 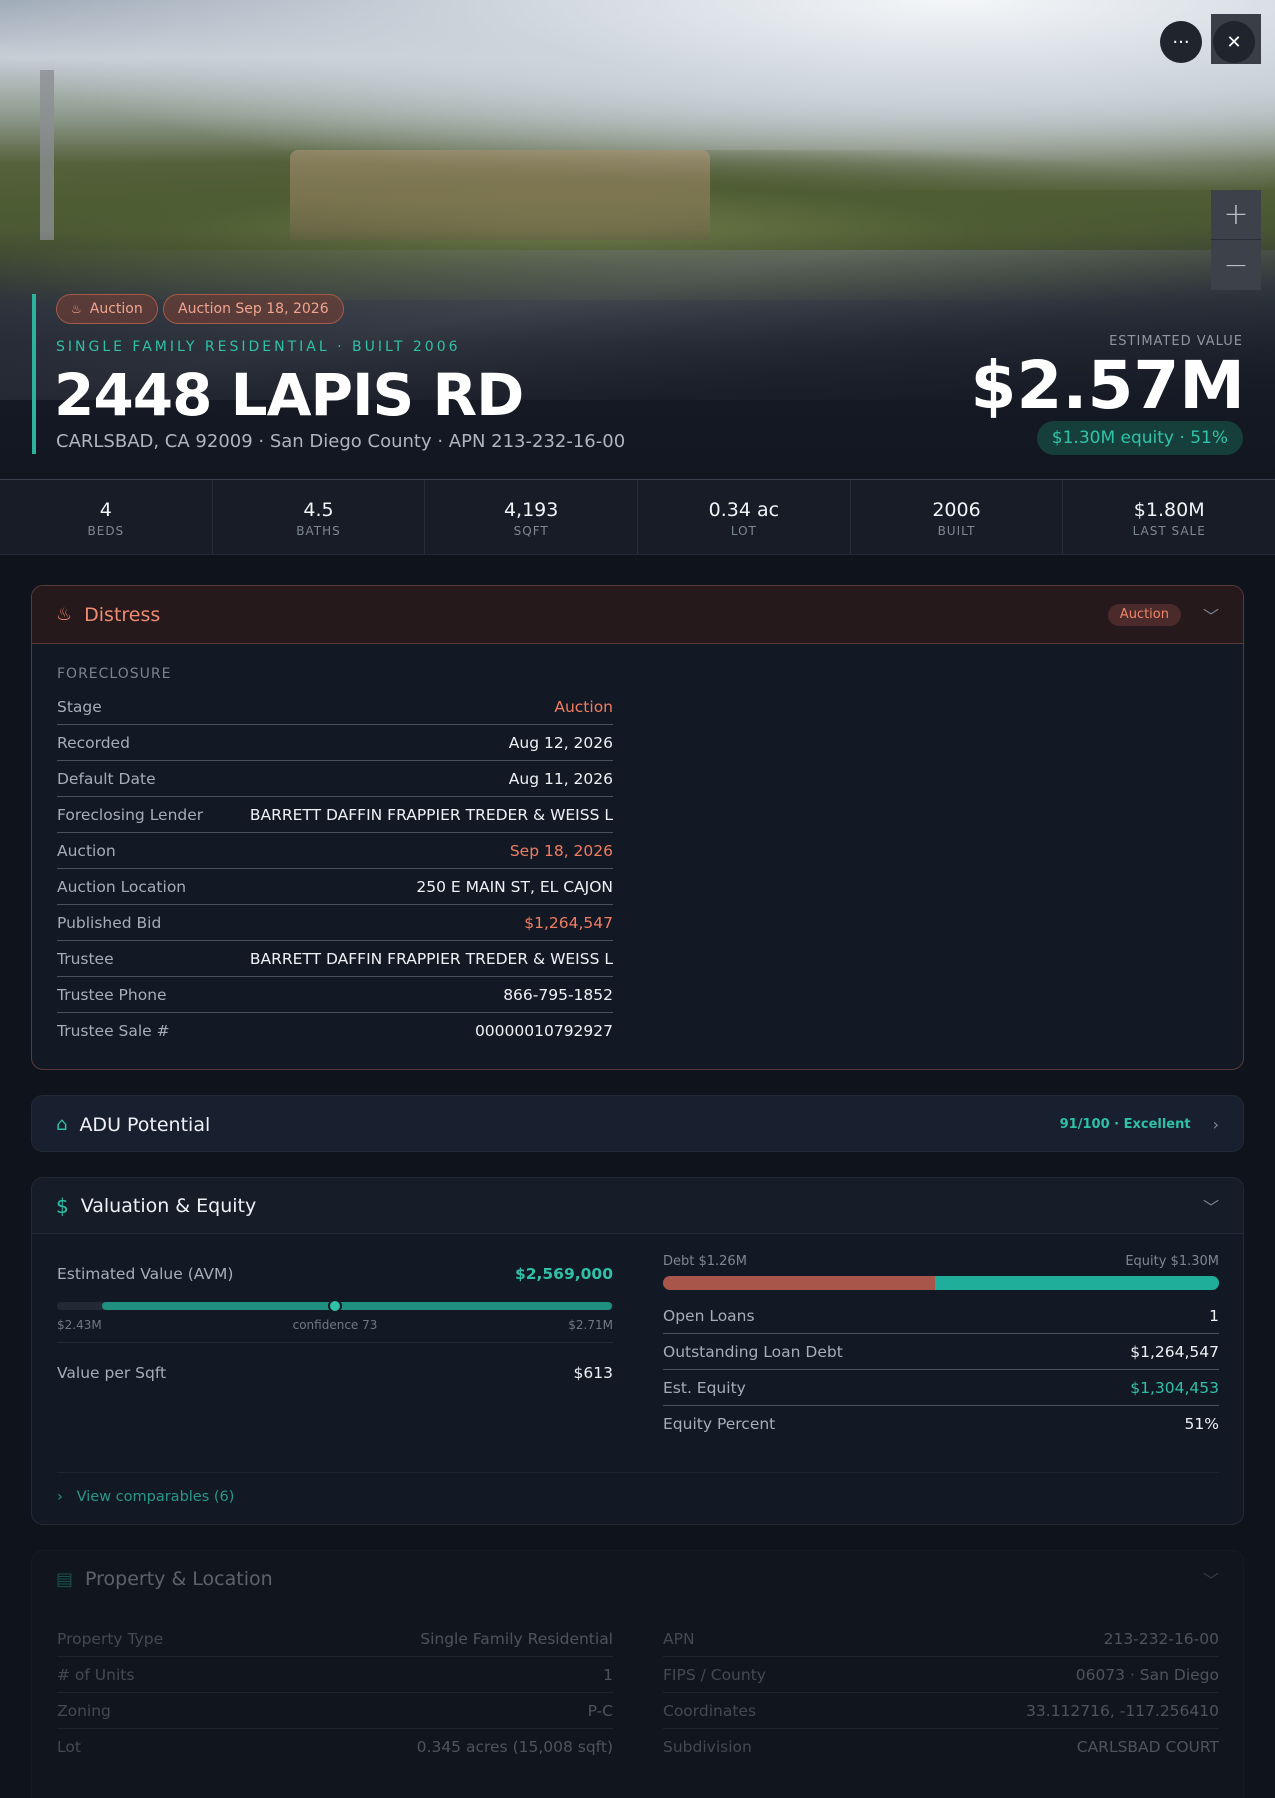 What do you see at coordinates (65, 1579) in the screenshot?
I see `document-icon: ▤` at bounding box center [65, 1579].